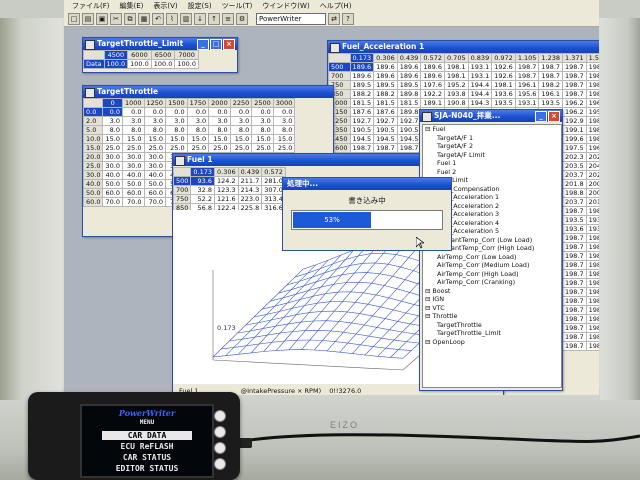 The height and width of the screenshot is (480, 640). What do you see at coordinates (592, 148) in the screenshot?
I see `table-cell: 196.0` at bounding box center [592, 148].